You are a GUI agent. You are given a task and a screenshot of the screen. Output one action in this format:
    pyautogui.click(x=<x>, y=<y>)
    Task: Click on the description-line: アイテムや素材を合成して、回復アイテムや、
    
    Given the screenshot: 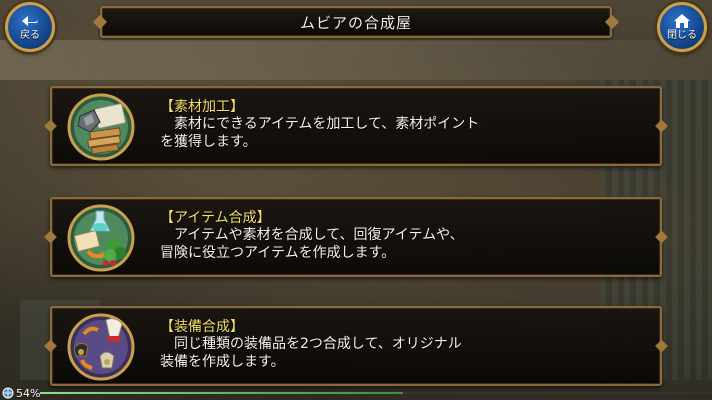 What is the action you would take?
    pyautogui.click(x=319, y=235)
    